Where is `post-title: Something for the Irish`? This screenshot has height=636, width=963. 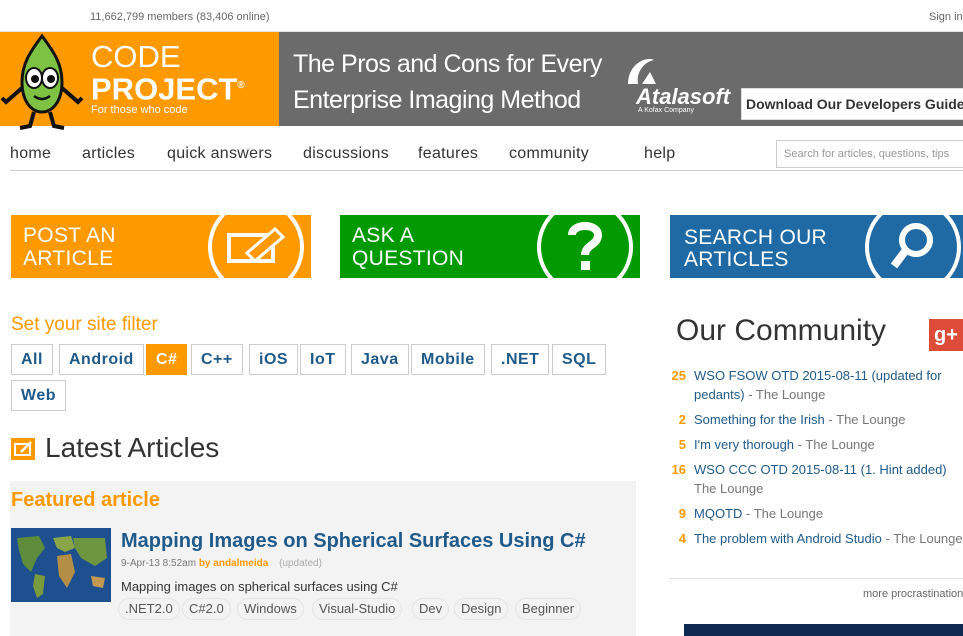 post-title: Something for the Irish is located at coordinates (759, 419).